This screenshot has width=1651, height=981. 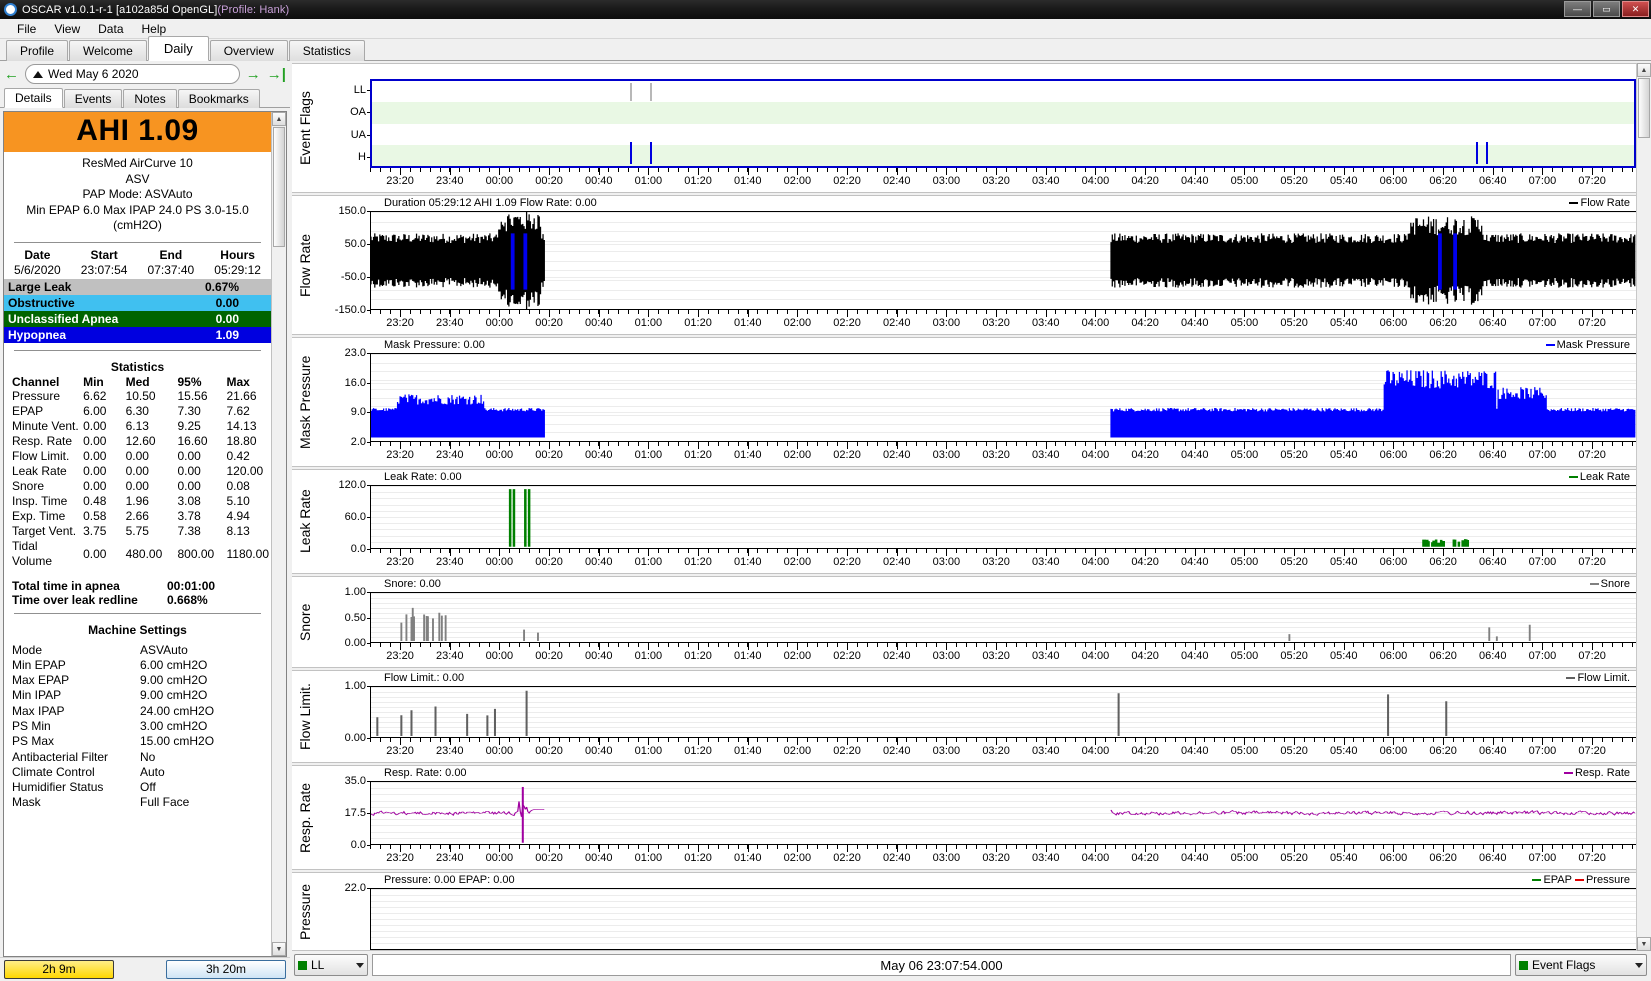 What do you see at coordinates (1644, 538) in the screenshot?
I see `charts-scrollbar-track` at bounding box center [1644, 538].